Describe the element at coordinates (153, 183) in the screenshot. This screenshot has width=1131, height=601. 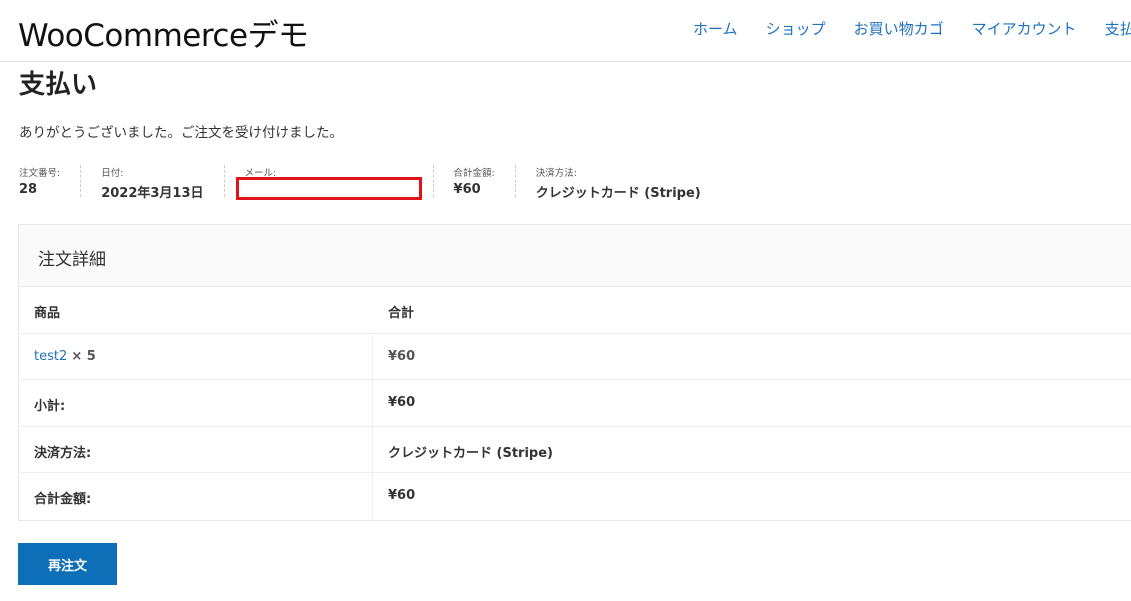
I see `order-date: 日付: 2022年3月13日` at that location.